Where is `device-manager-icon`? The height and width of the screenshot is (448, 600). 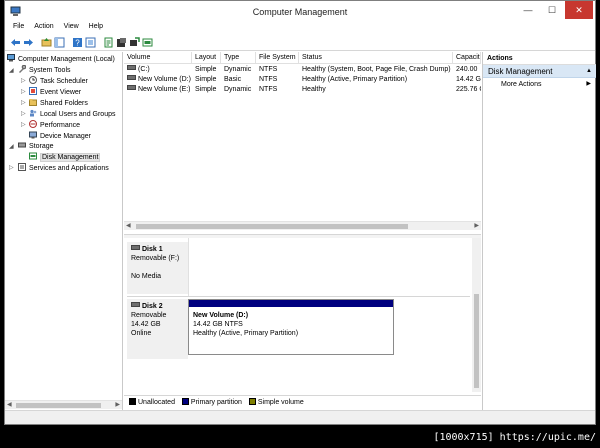 device-manager-icon is located at coordinates (33, 135).